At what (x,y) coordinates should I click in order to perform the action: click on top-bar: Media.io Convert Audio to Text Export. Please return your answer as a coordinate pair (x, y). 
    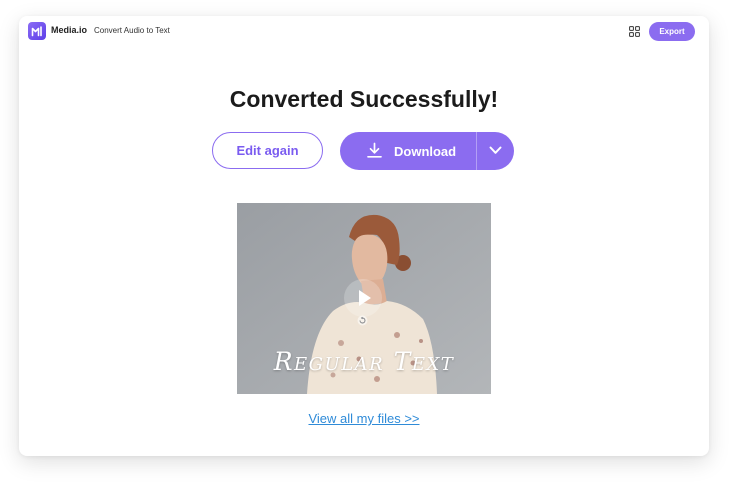
    Looking at the image, I should click on (364, 31).